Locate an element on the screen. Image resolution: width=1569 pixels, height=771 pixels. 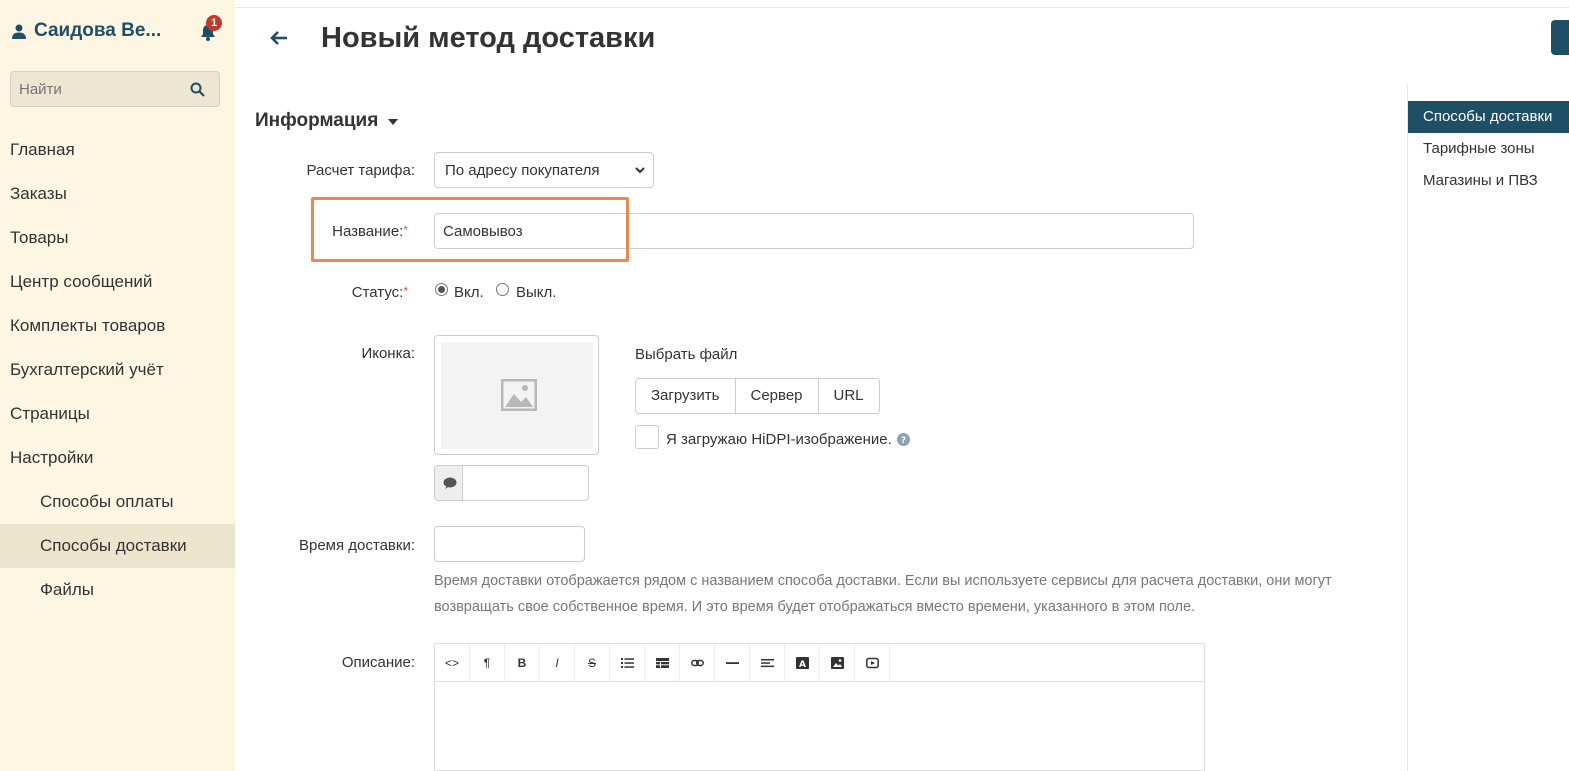
search-box is located at coordinates (115, 89).